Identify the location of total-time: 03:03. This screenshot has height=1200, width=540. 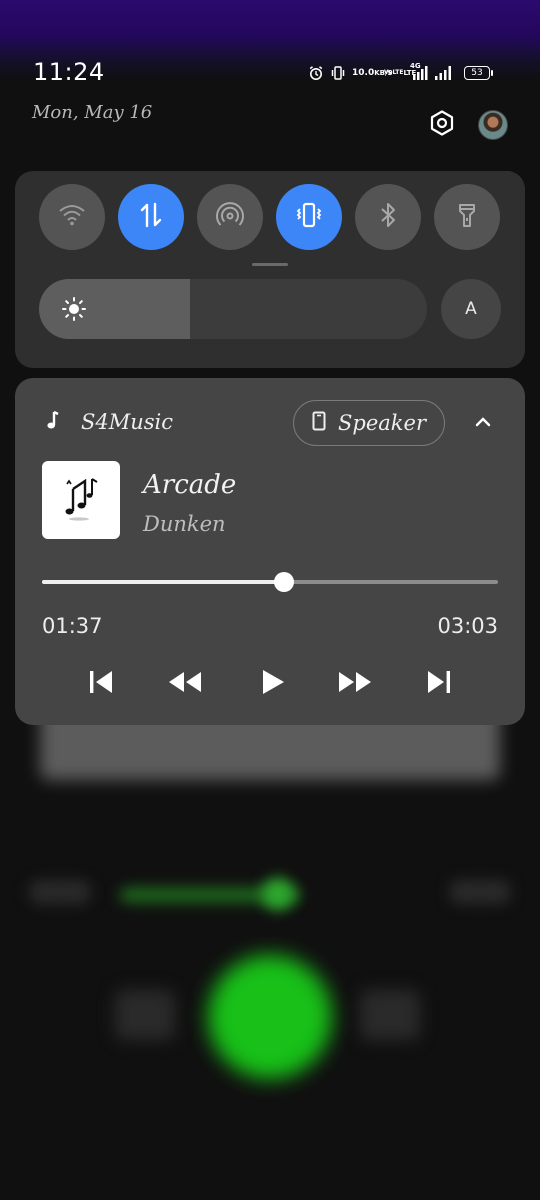
(467, 626).